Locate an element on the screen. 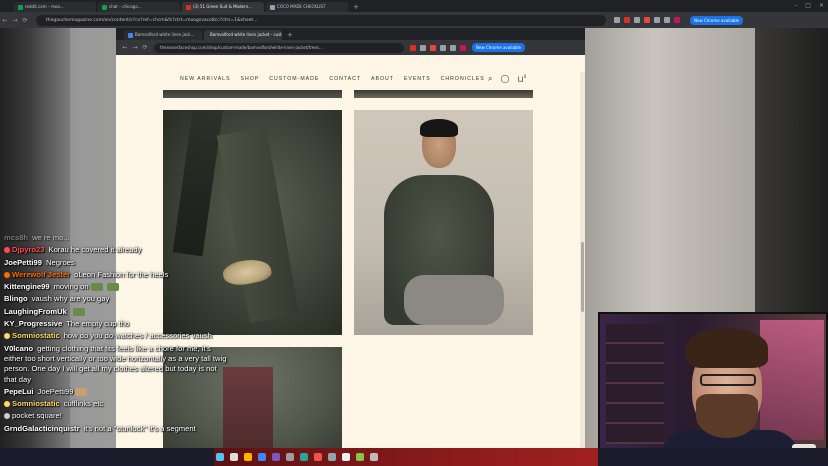 Image resolution: width=828 pixels, height=466 pixels. chat-username: GrndGalacticinquistr is located at coordinates (42, 428).